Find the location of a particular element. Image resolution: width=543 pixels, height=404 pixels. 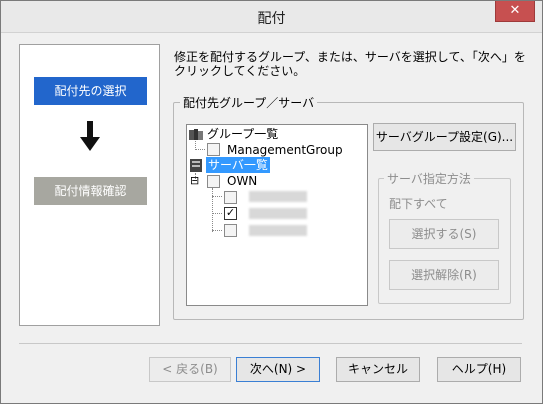

tree-node-group-list: グループ一覧 is located at coordinates (242, 134).